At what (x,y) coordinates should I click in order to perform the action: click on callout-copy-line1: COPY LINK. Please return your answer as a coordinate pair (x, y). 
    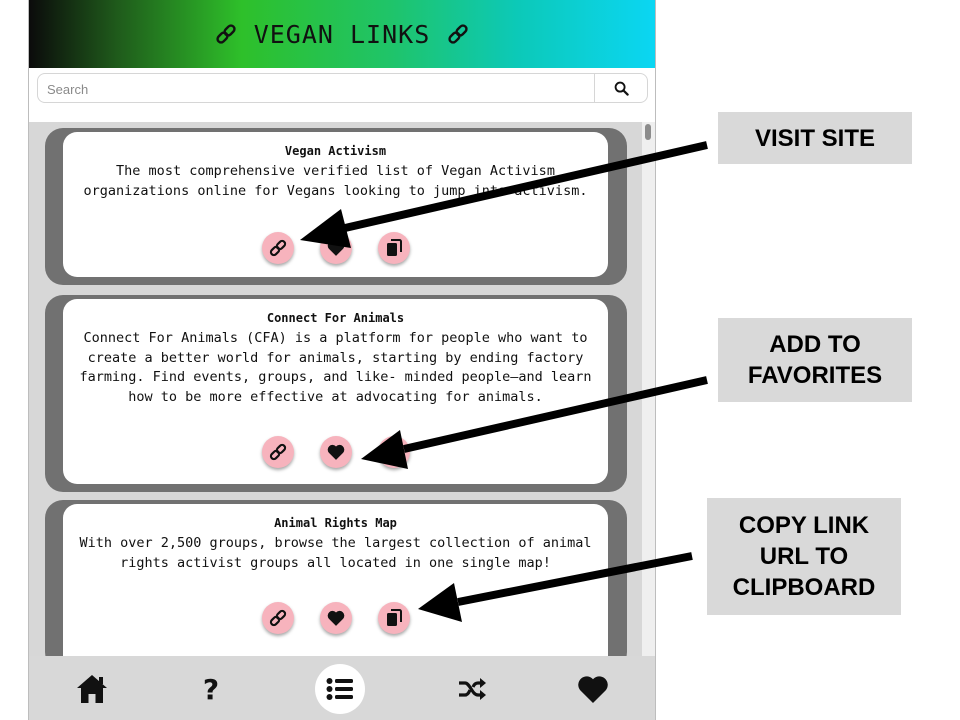
    Looking at the image, I should click on (804, 525).